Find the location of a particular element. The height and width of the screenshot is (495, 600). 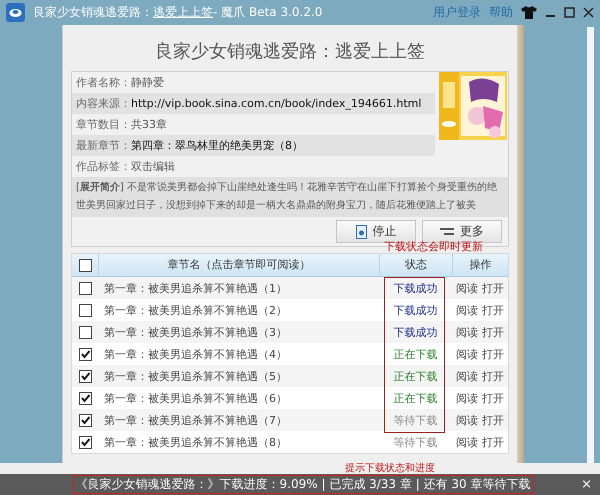

column-header: 章节名（点击章节即可阅读） is located at coordinates (238, 265).